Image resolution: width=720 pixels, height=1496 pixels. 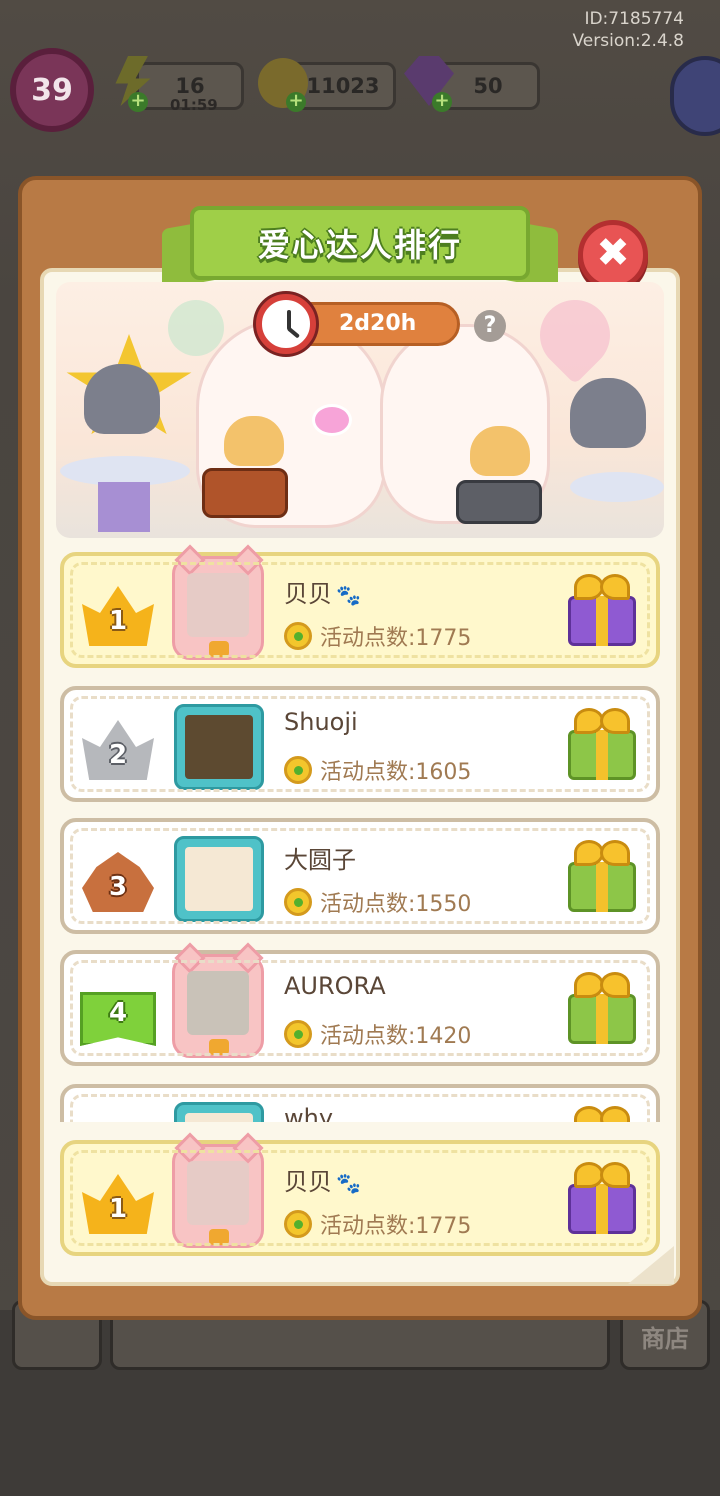 What do you see at coordinates (118, 887) in the screenshot?
I see `rank-number: 3` at bounding box center [118, 887].